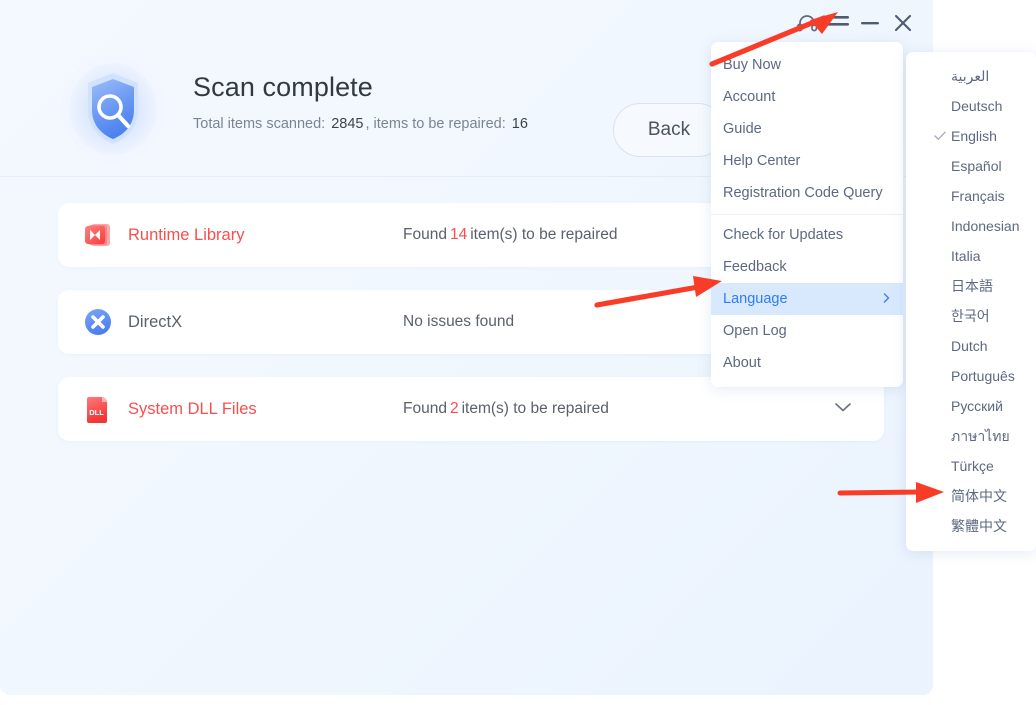 This screenshot has height=705, width=1036. What do you see at coordinates (807, 23) in the screenshot?
I see `support-headset-icon` at bounding box center [807, 23].